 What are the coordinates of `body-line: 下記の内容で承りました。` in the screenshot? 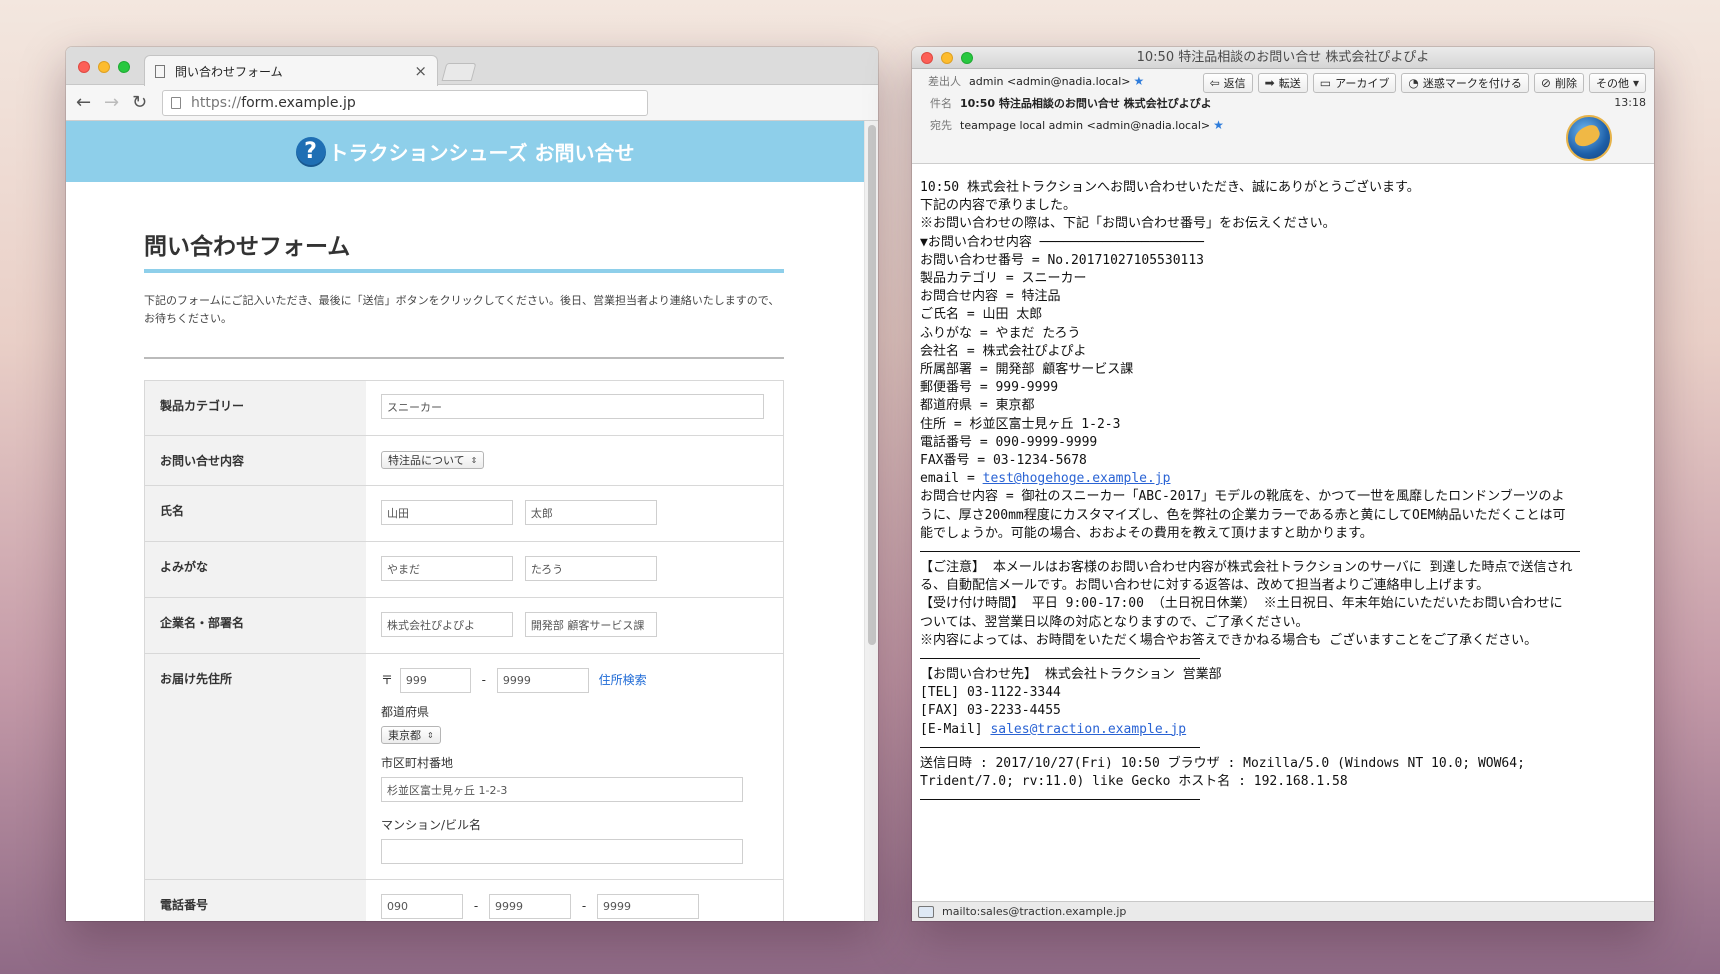 It's located at (998, 206).